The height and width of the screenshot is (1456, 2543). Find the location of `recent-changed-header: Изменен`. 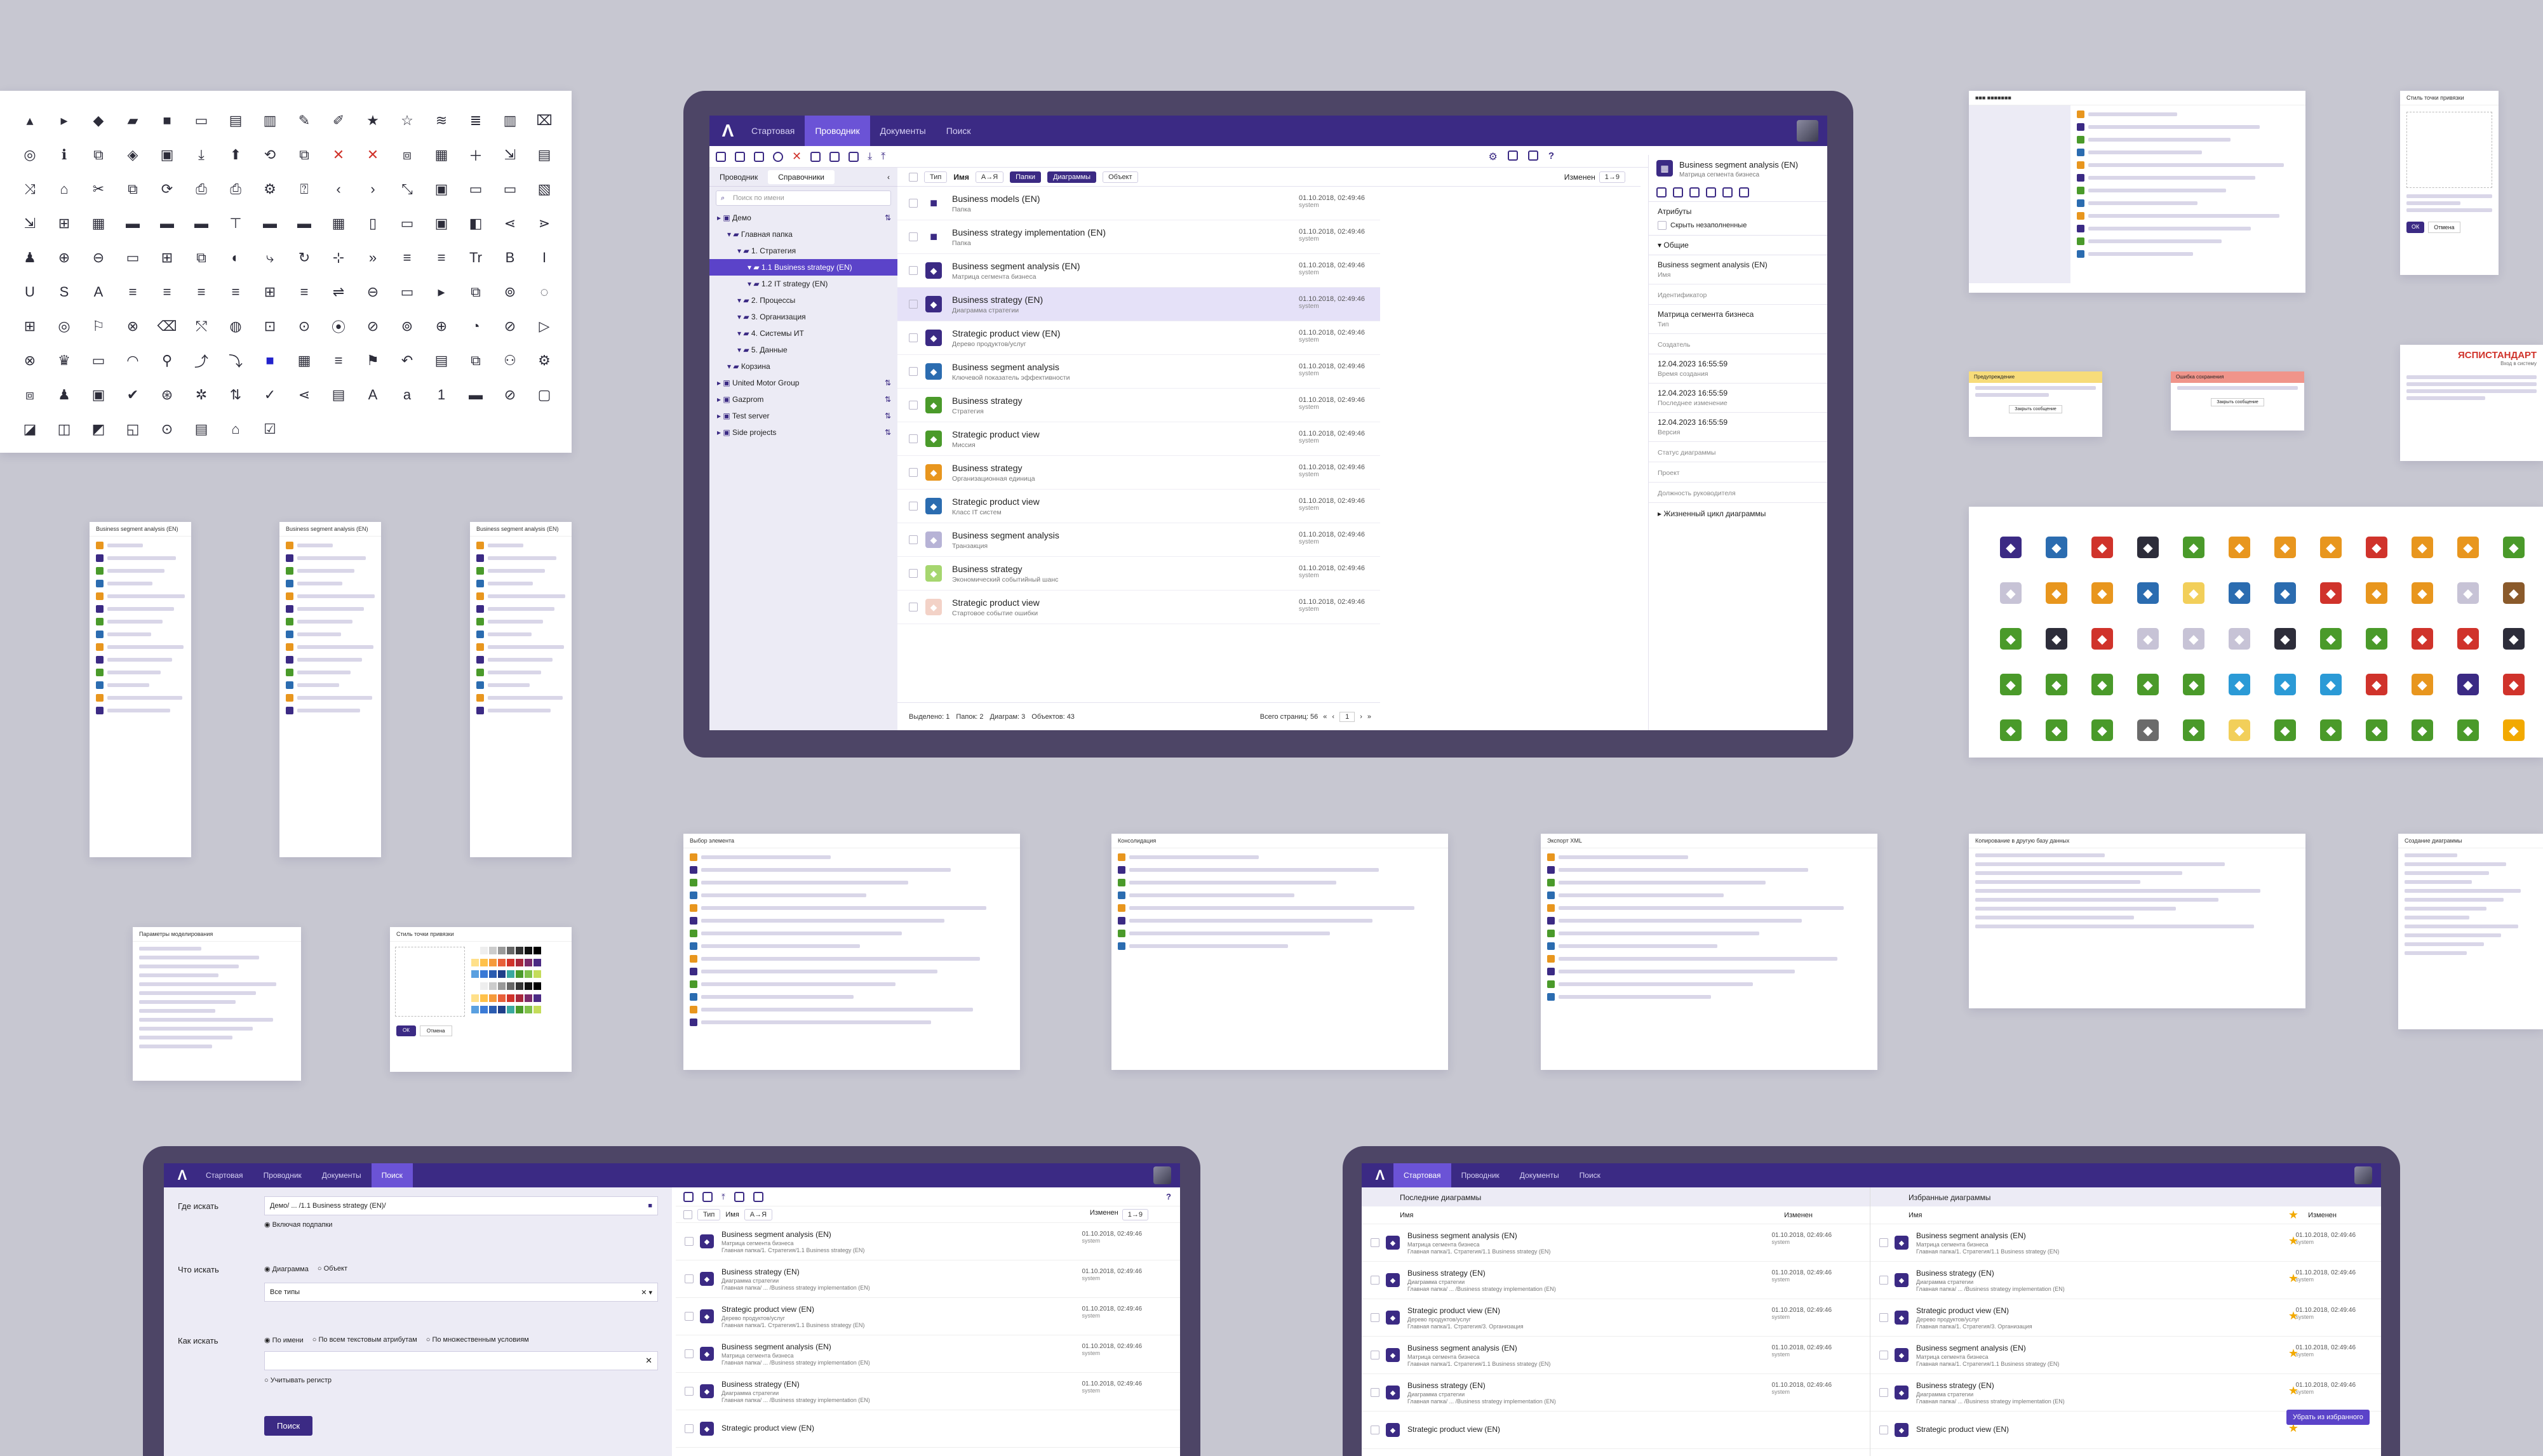

recent-changed-header: Изменен is located at coordinates (1798, 1215).